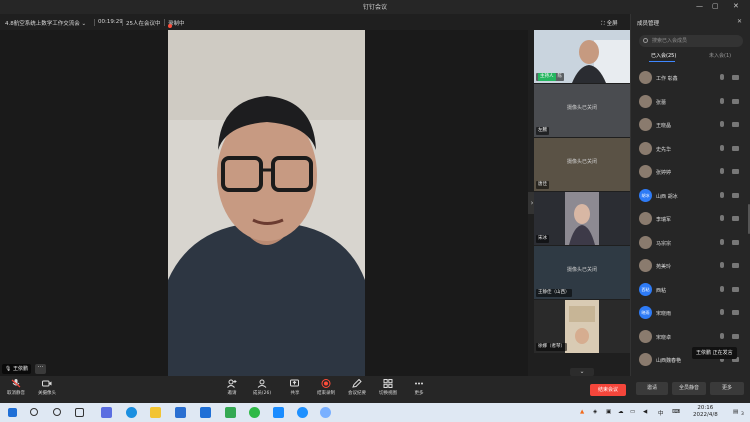 Image resolution: width=750 pixels, height=422 pixels. What do you see at coordinates (12, 412) in the screenshot?
I see `windows-start-icon` at bounding box center [12, 412].